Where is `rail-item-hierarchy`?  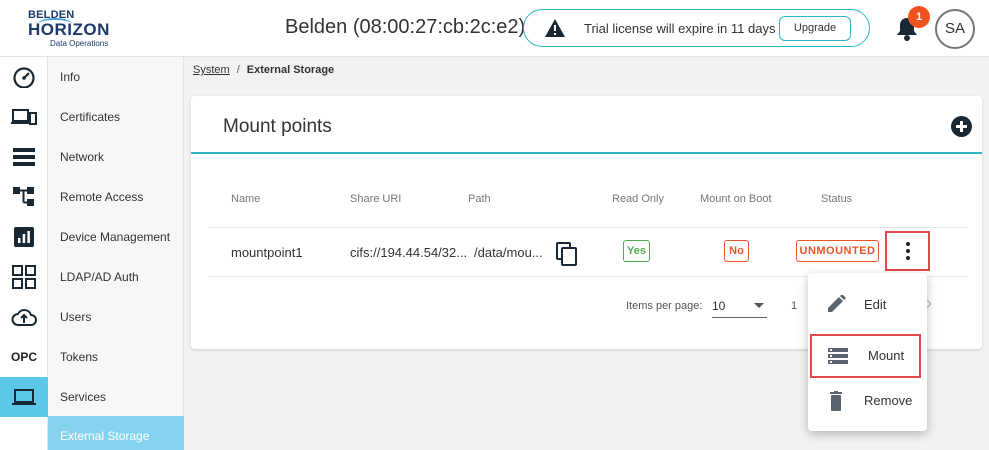 rail-item-hierarchy is located at coordinates (24, 197).